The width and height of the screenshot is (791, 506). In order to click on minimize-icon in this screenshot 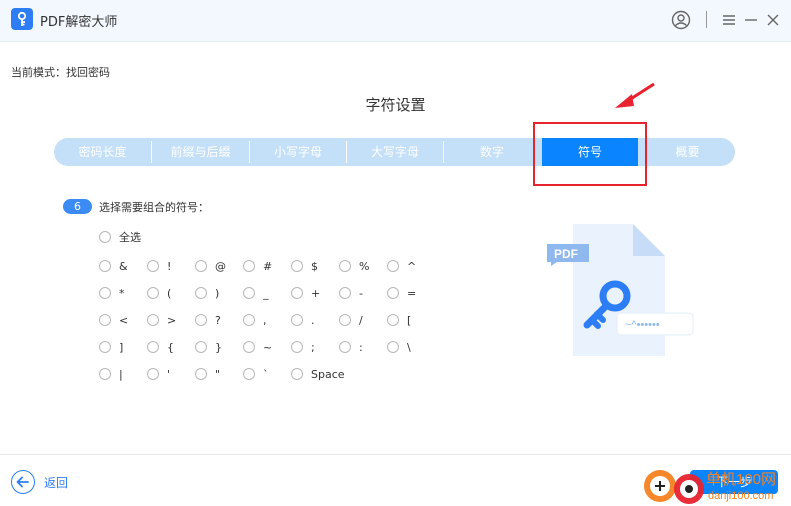, I will do `click(751, 20)`.